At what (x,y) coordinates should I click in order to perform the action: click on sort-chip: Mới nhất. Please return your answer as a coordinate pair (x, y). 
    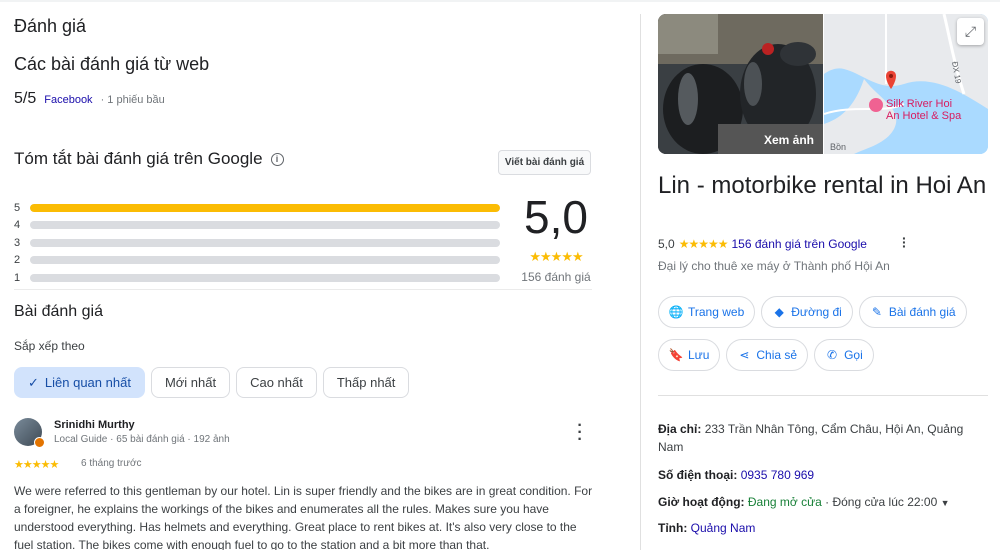
    Looking at the image, I should click on (190, 382).